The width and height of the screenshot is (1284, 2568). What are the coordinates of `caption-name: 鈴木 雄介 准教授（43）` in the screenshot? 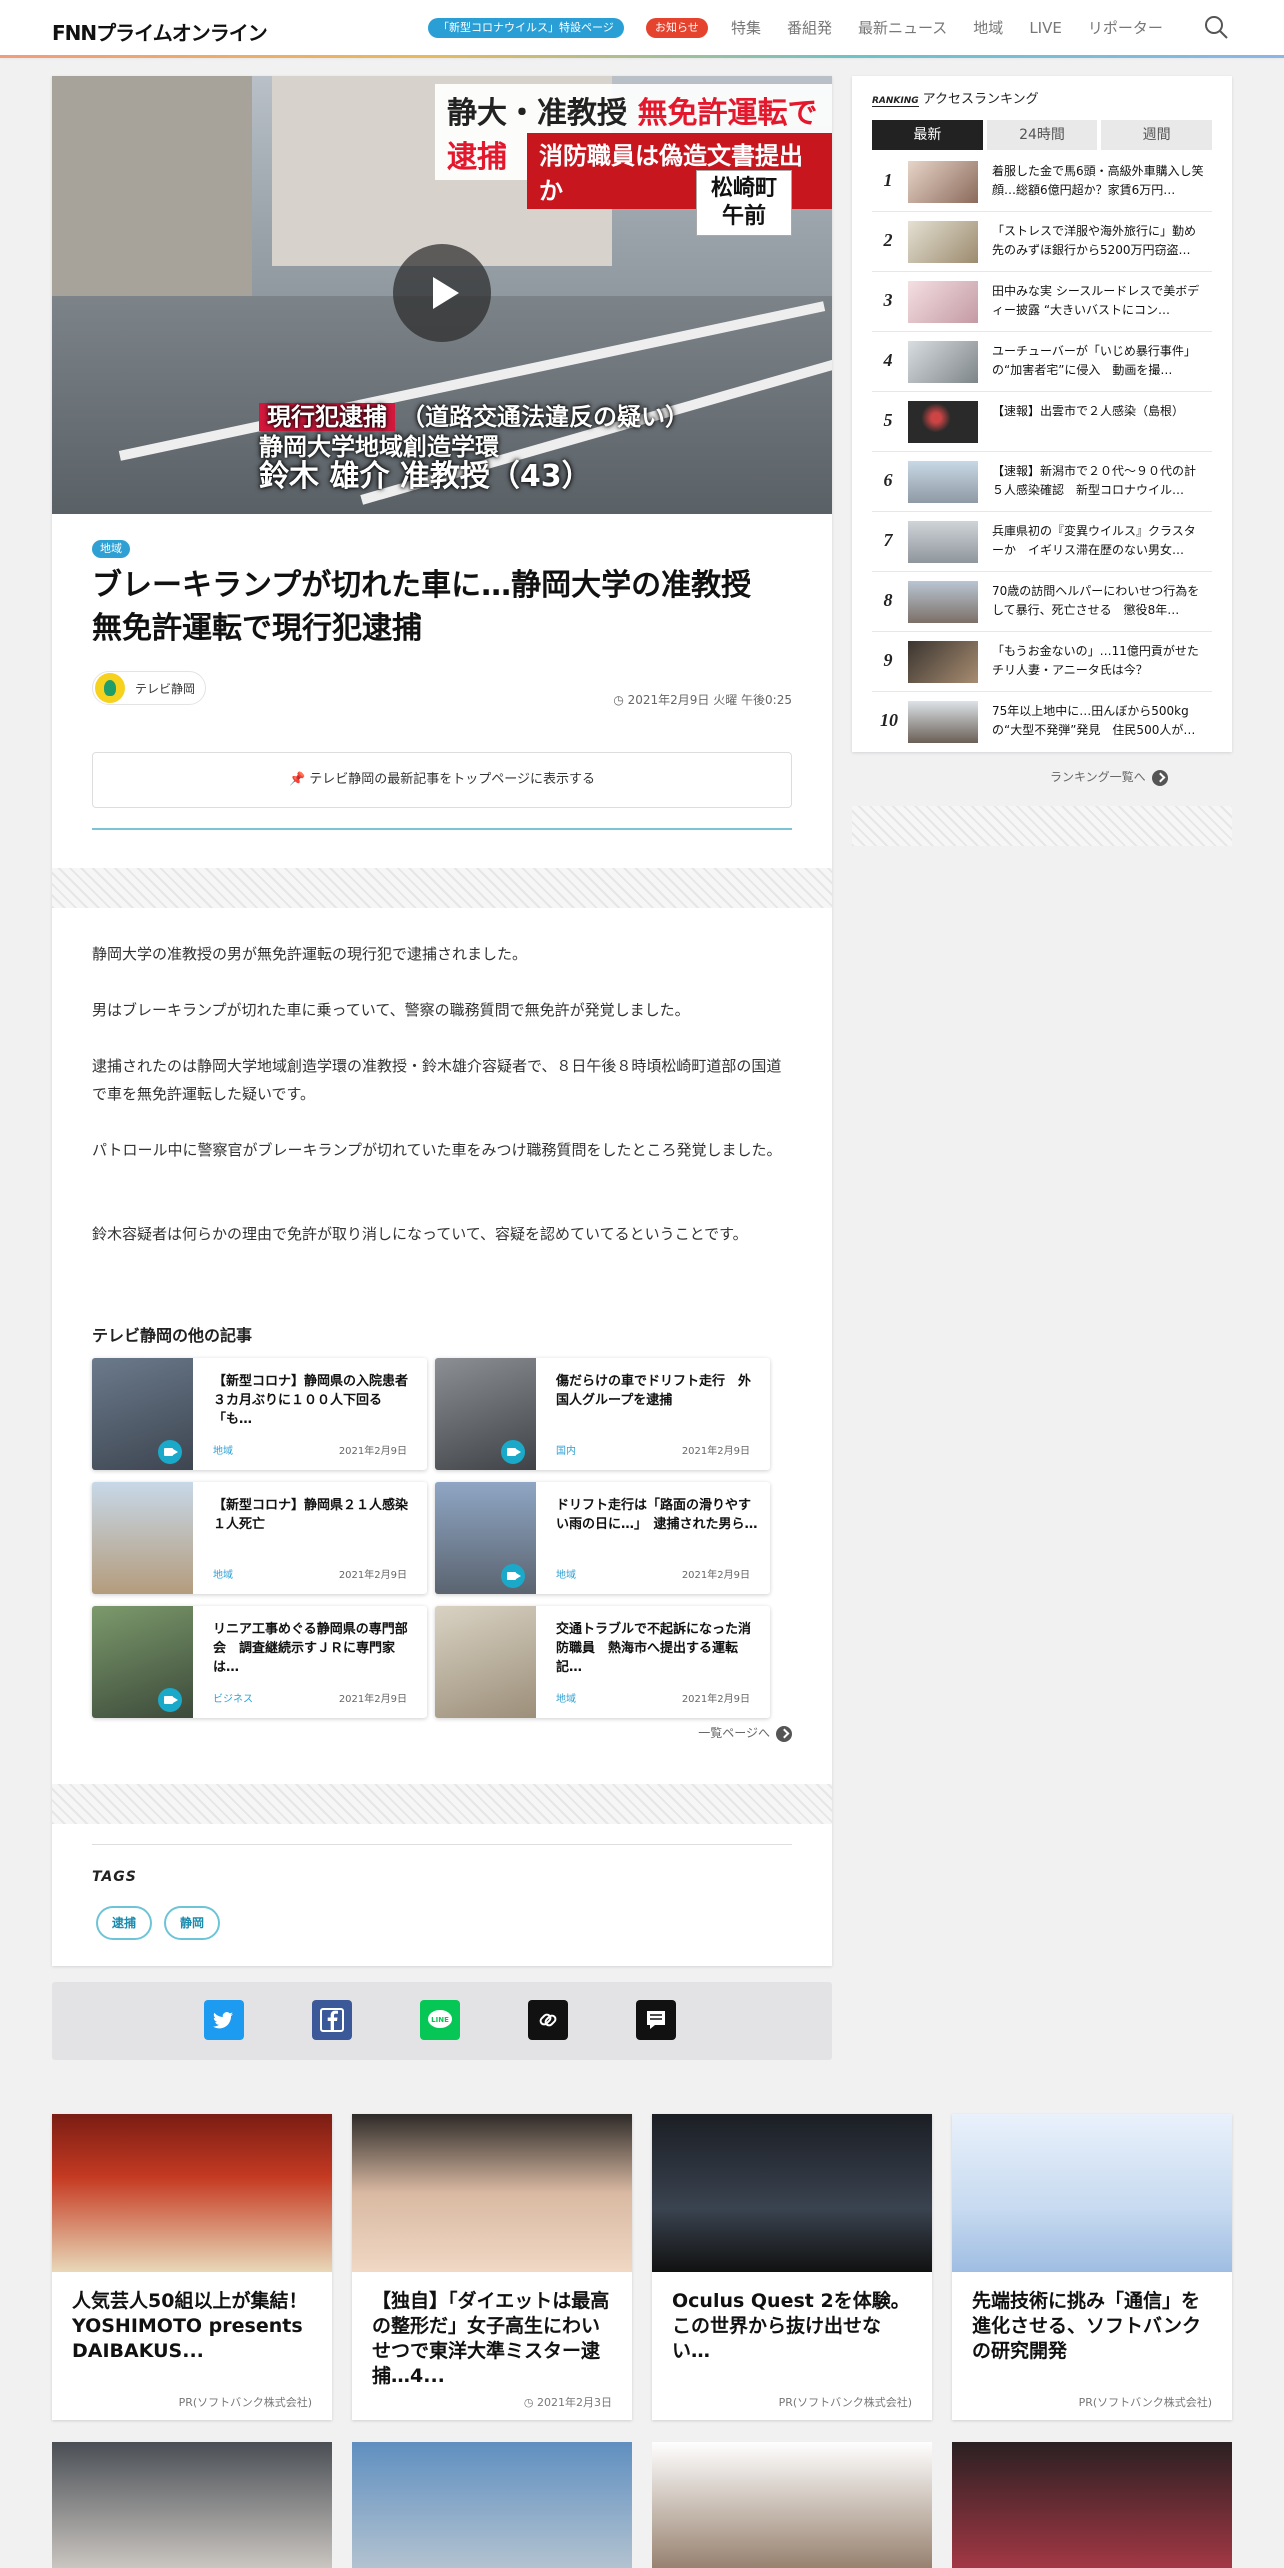 It's located at (425, 476).